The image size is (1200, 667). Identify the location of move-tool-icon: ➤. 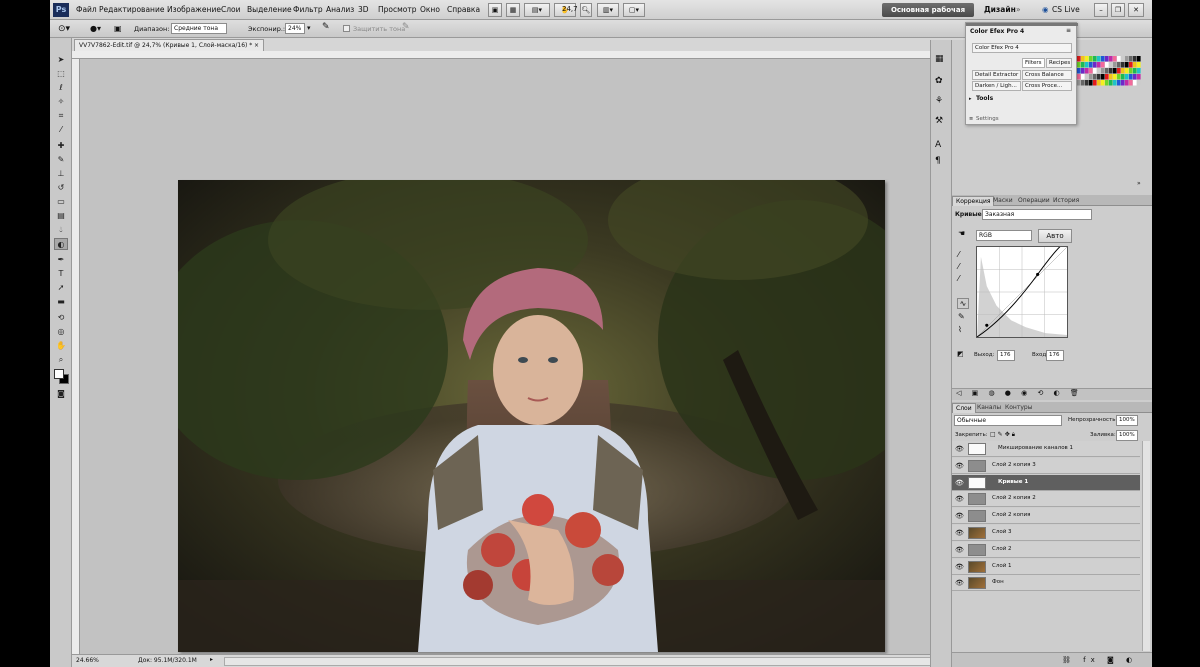
(61, 60).